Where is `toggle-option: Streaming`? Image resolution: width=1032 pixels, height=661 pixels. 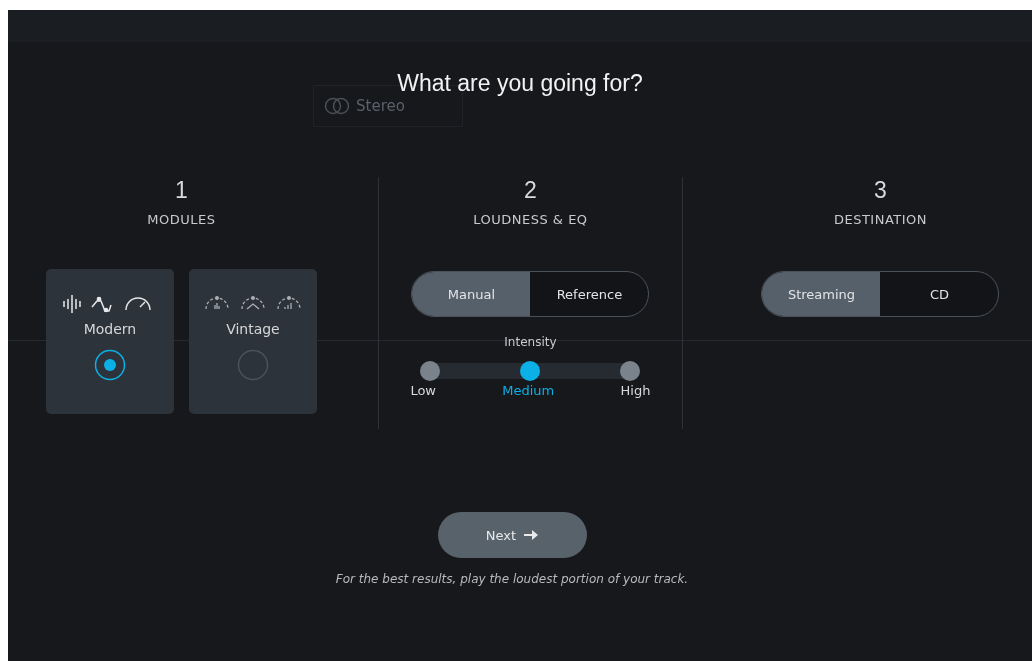
toggle-option: Streaming is located at coordinates (821, 294).